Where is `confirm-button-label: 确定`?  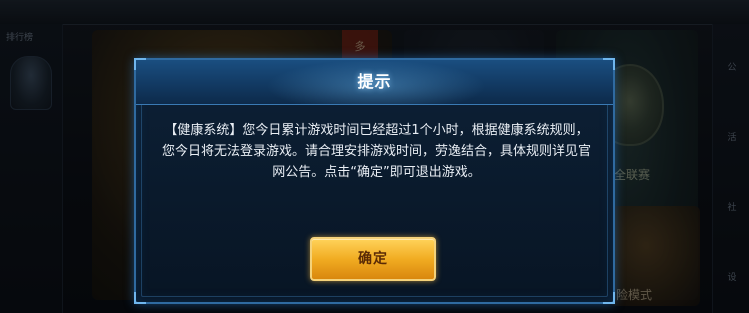 confirm-button-label: 确定 is located at coordinates (373, 259).